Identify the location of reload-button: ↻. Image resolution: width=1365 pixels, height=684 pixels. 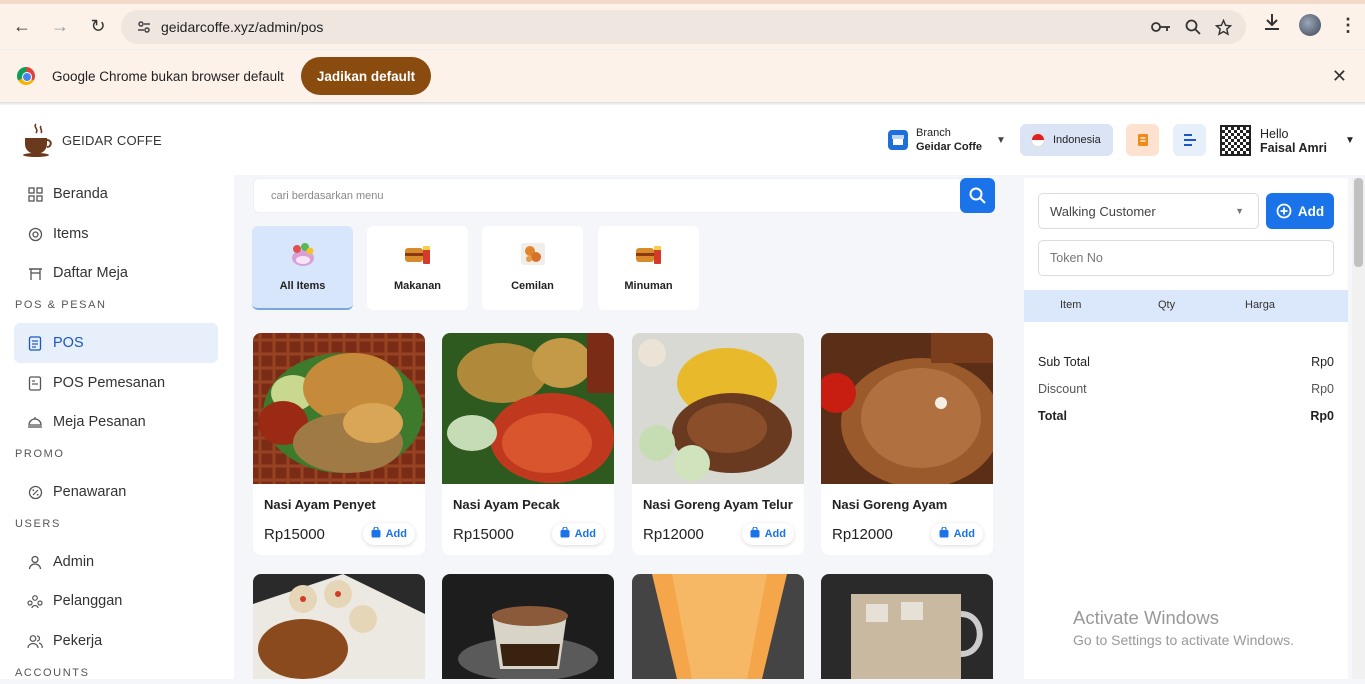
(98, 27).